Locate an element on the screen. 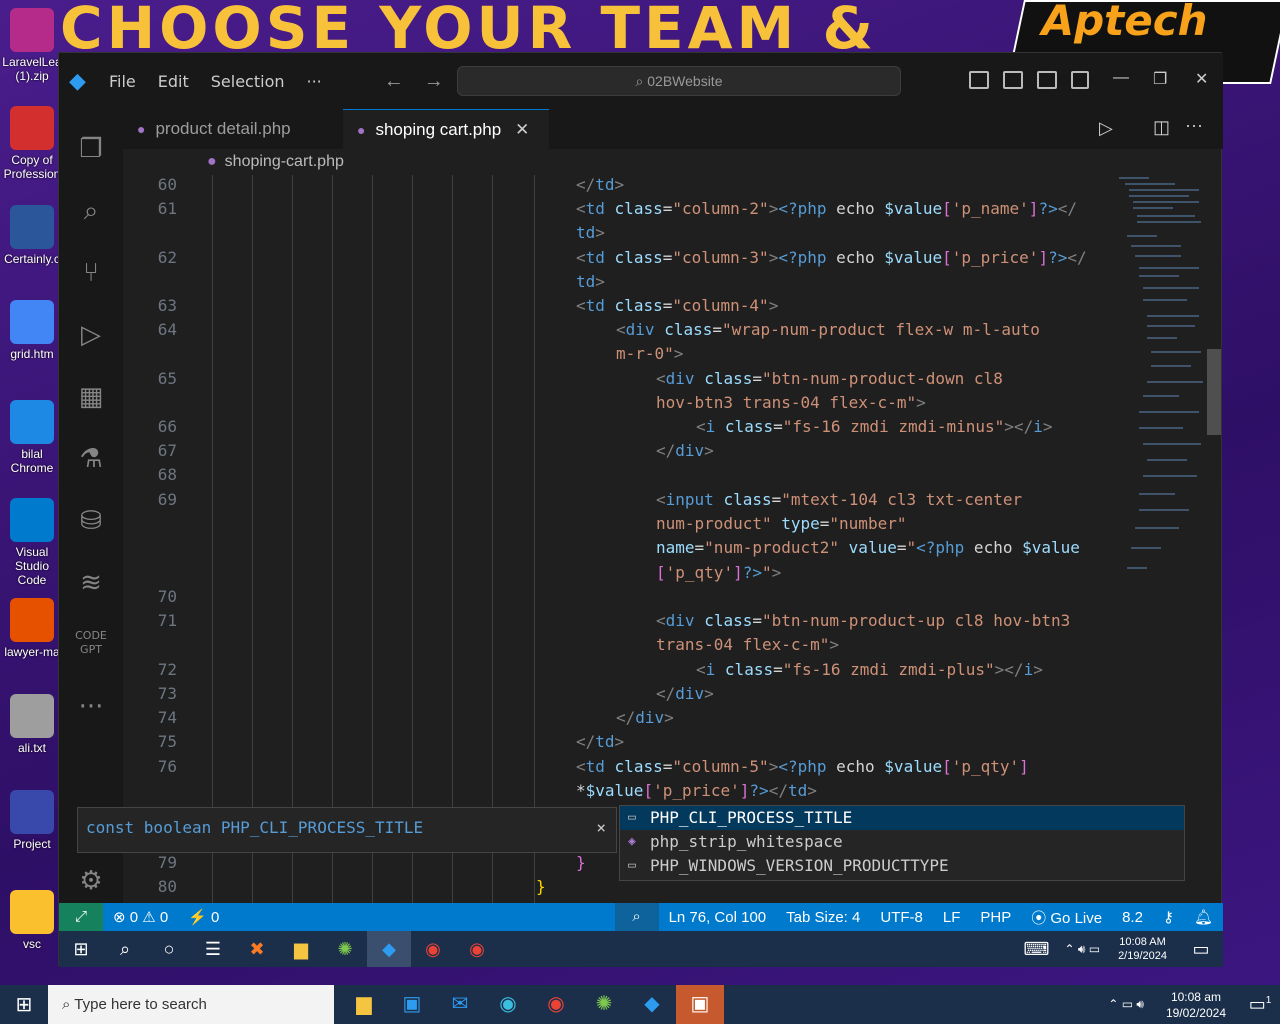  close-button: ✕ is located at coordinates (1201, 79).